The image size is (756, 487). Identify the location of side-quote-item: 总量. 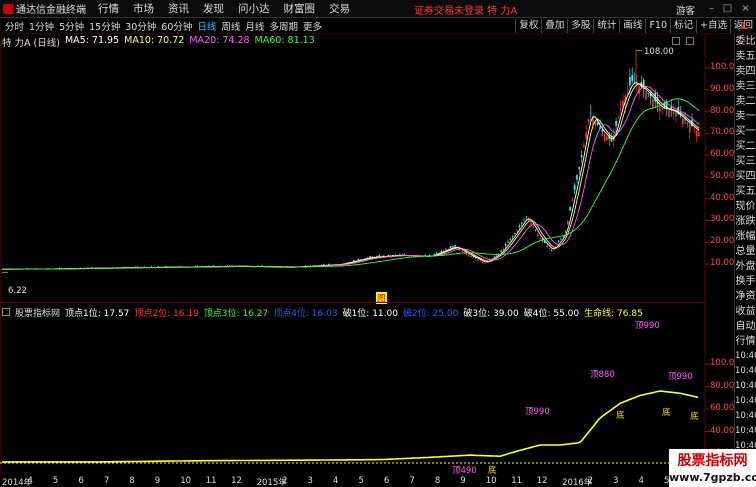
(745, 251).